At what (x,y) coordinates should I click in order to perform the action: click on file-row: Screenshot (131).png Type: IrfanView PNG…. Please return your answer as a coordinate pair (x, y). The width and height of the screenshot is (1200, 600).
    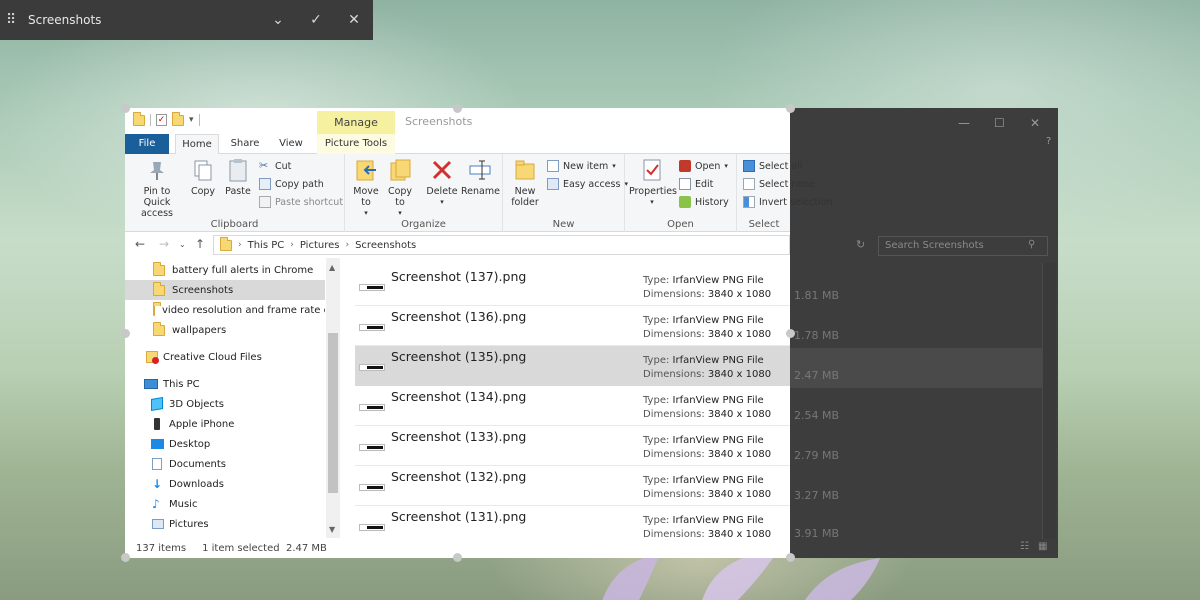
    Looking at the image, I should click on (572, 522).